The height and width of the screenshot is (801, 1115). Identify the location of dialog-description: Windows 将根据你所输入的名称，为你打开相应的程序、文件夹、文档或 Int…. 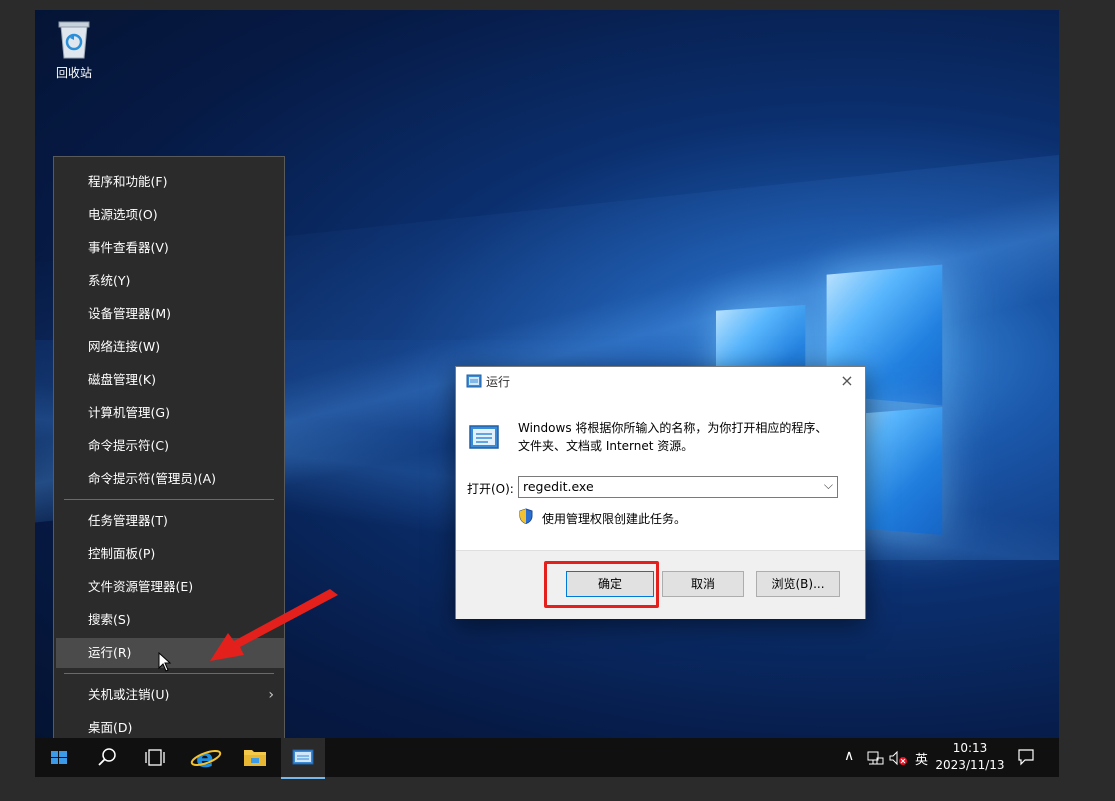
(673, 437).